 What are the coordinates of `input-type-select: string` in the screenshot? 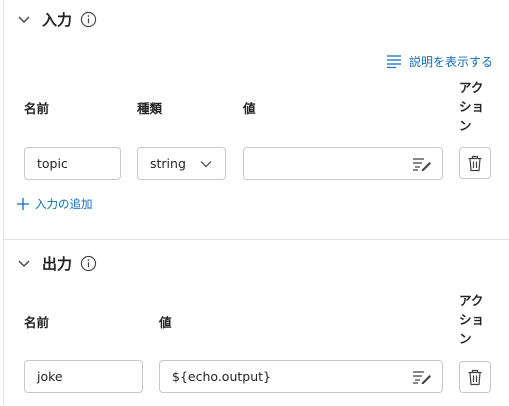 It's located at (181, 163).